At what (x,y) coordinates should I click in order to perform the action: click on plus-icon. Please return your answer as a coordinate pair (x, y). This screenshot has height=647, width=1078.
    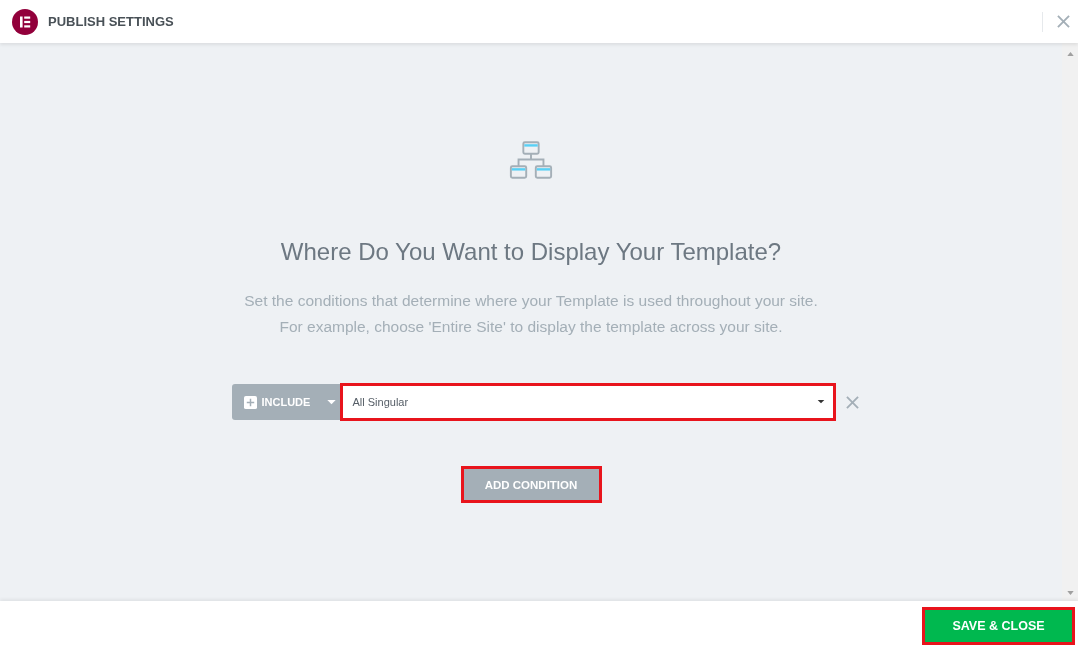
    Looking at the image, I should click on (250, 402).